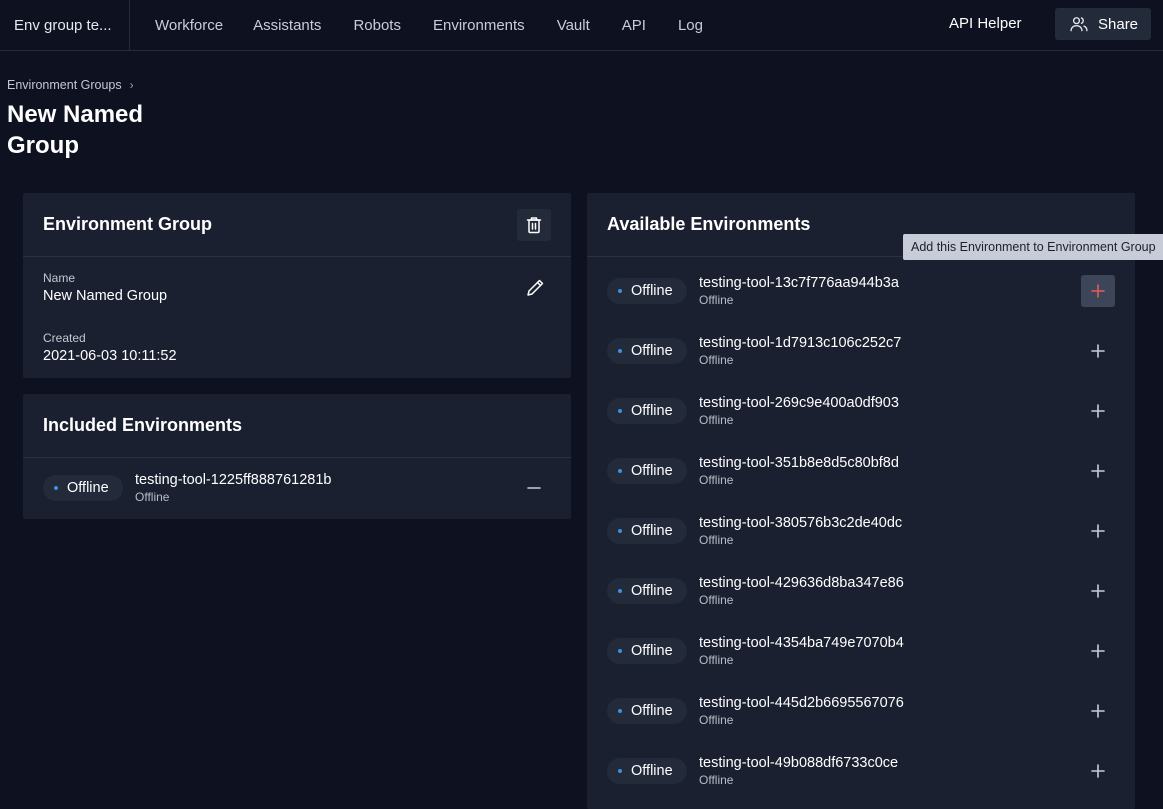  I want to click on env-info: testing-tool-13c7f776aa944b3a Offline, so click(799, 291).